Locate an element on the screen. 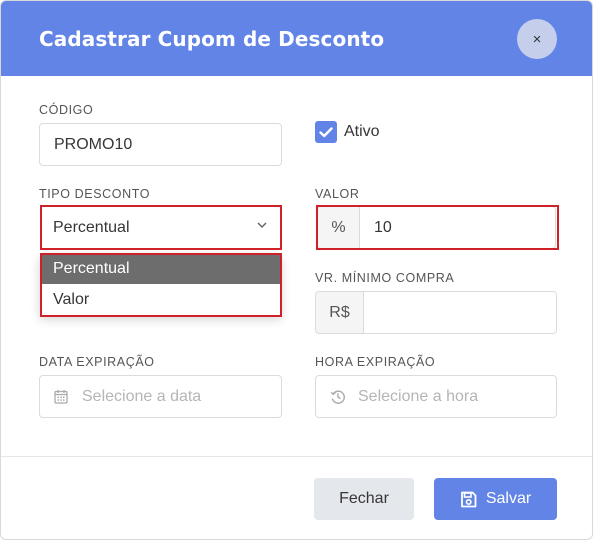  salvar-button: Salvar is located at coordinates (495, 499).